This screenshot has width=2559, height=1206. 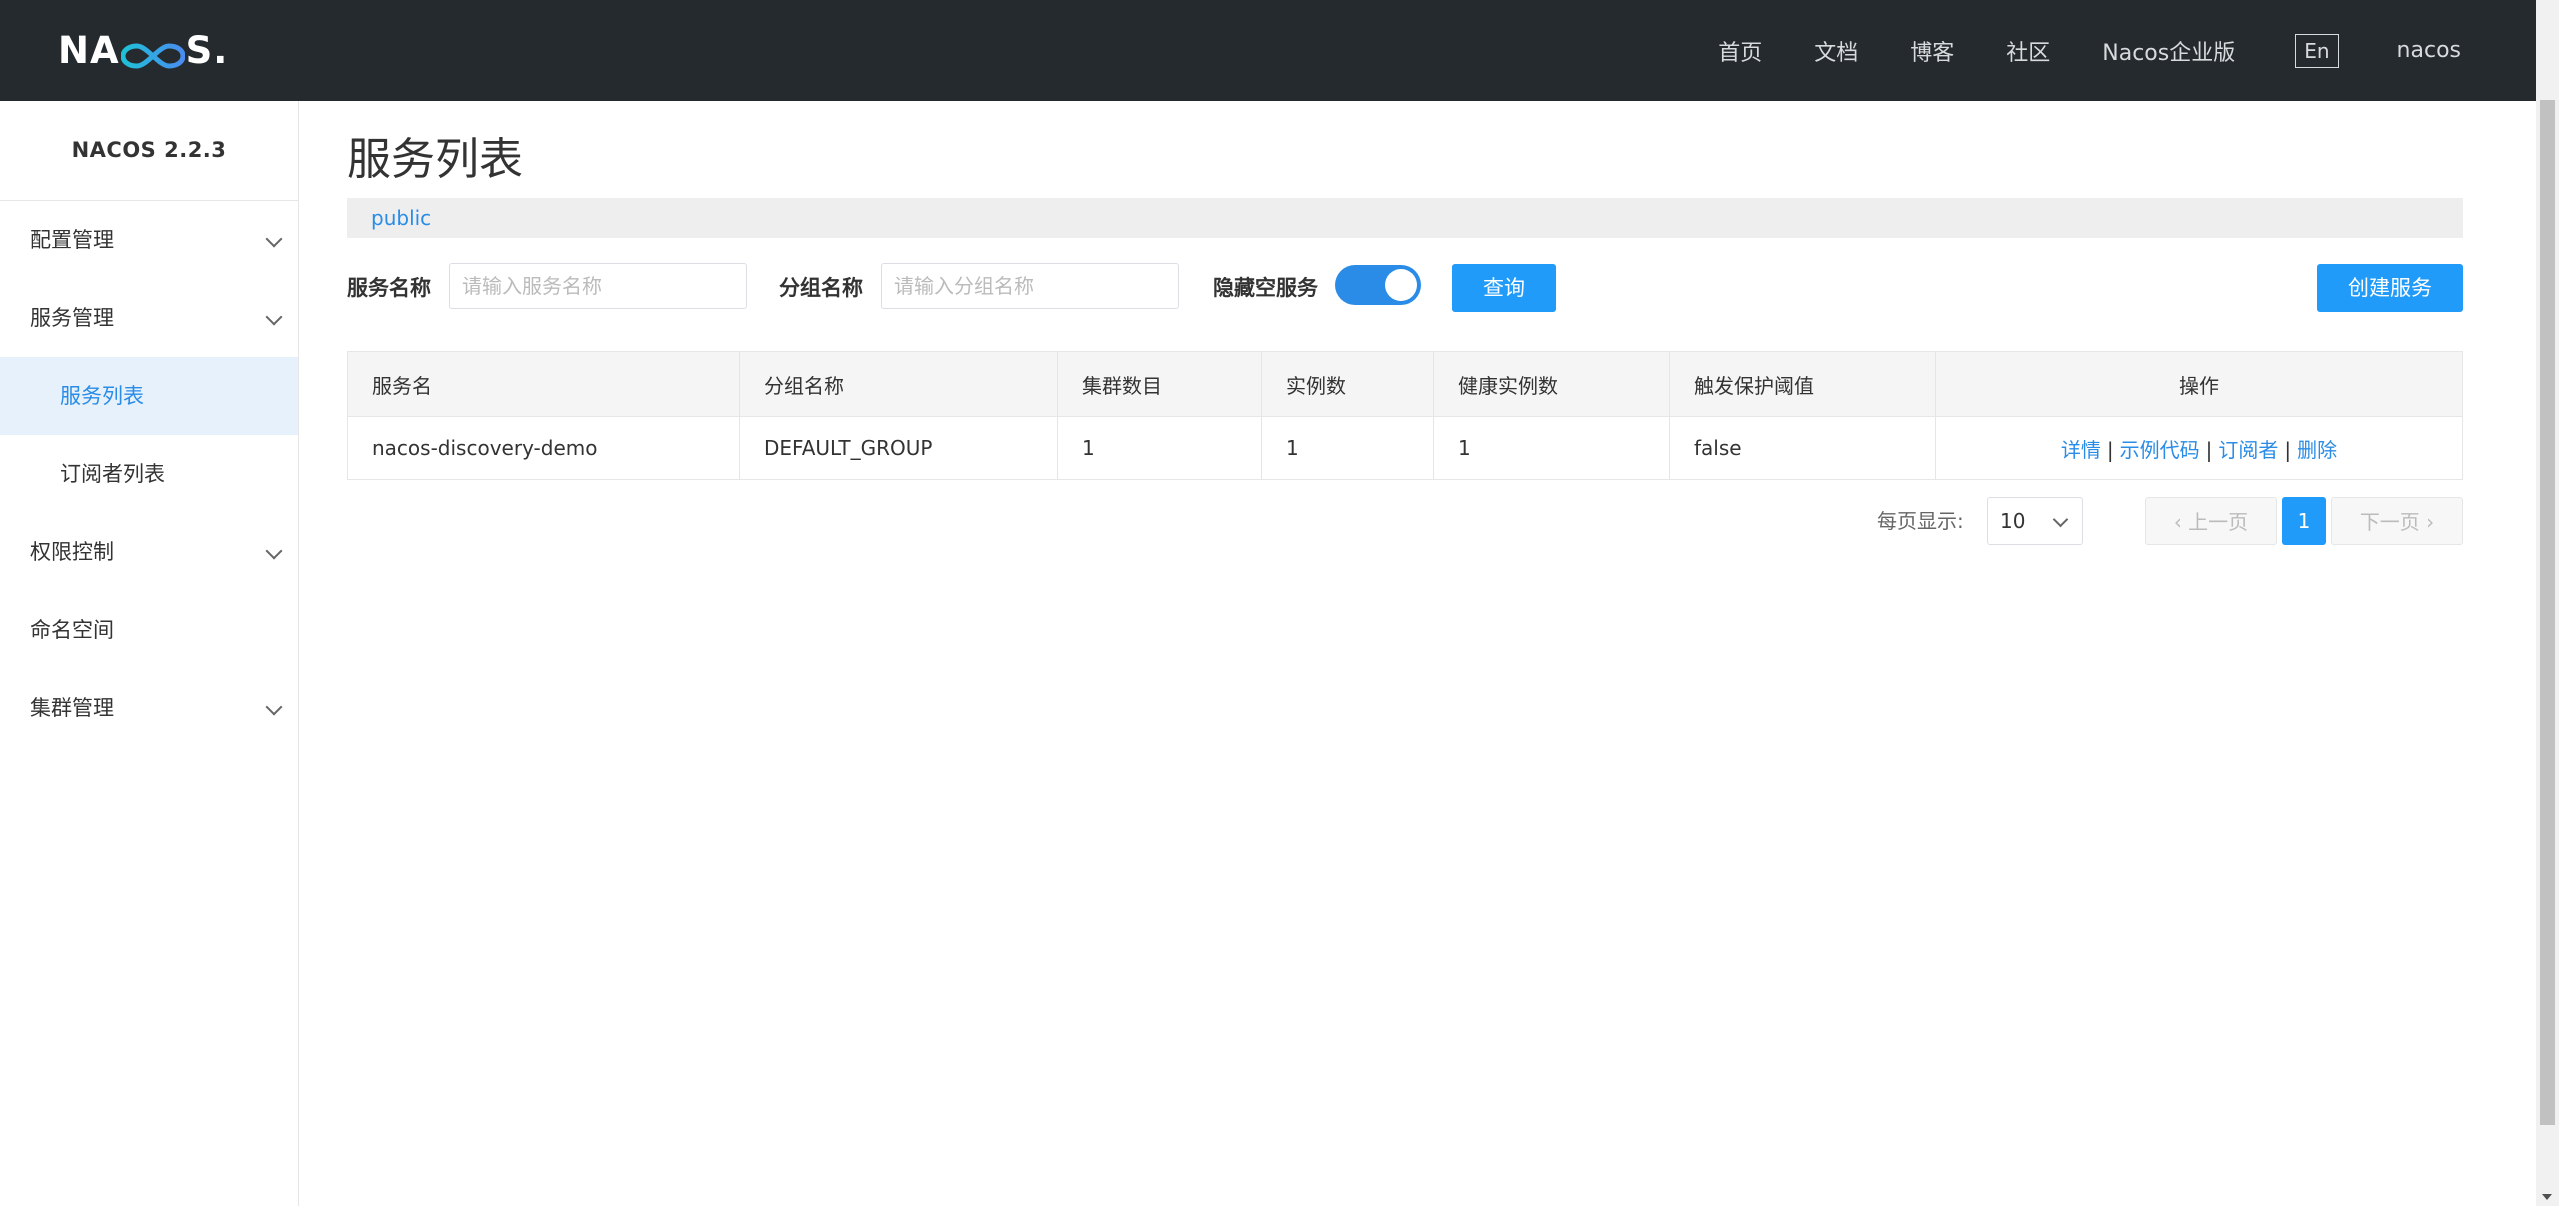 What do you see at coordinates (2547, 612) in the screenshot?
I see `scrollbar-thumb` at bounding box center [2547, 612].